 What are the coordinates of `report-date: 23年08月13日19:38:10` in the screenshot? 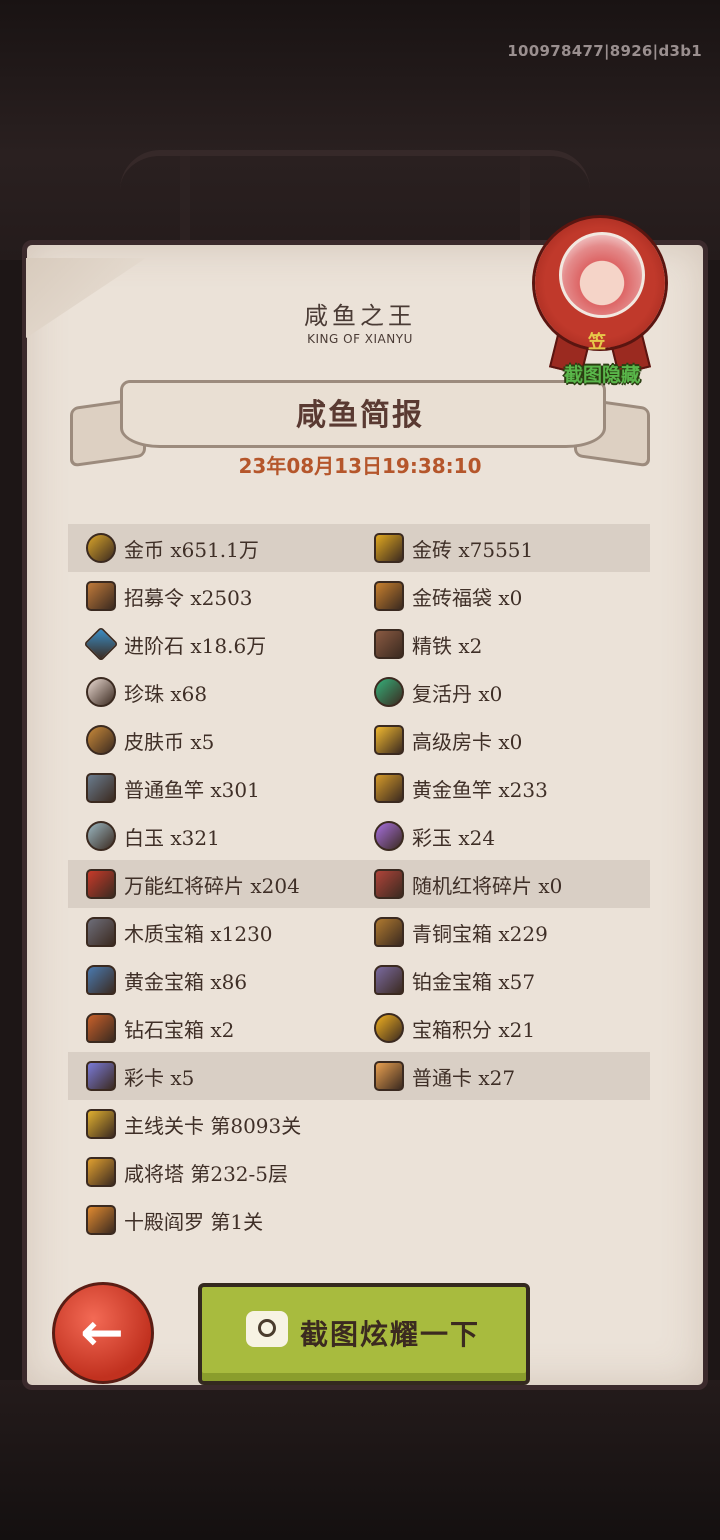 It's located at (360, 466).